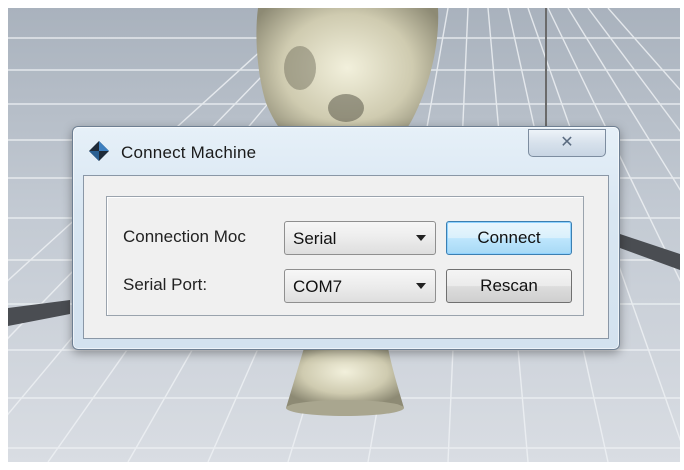  Describe the element at coordinates (99, 151) in the screenshot. I see `diamond-app-icon` at that location.